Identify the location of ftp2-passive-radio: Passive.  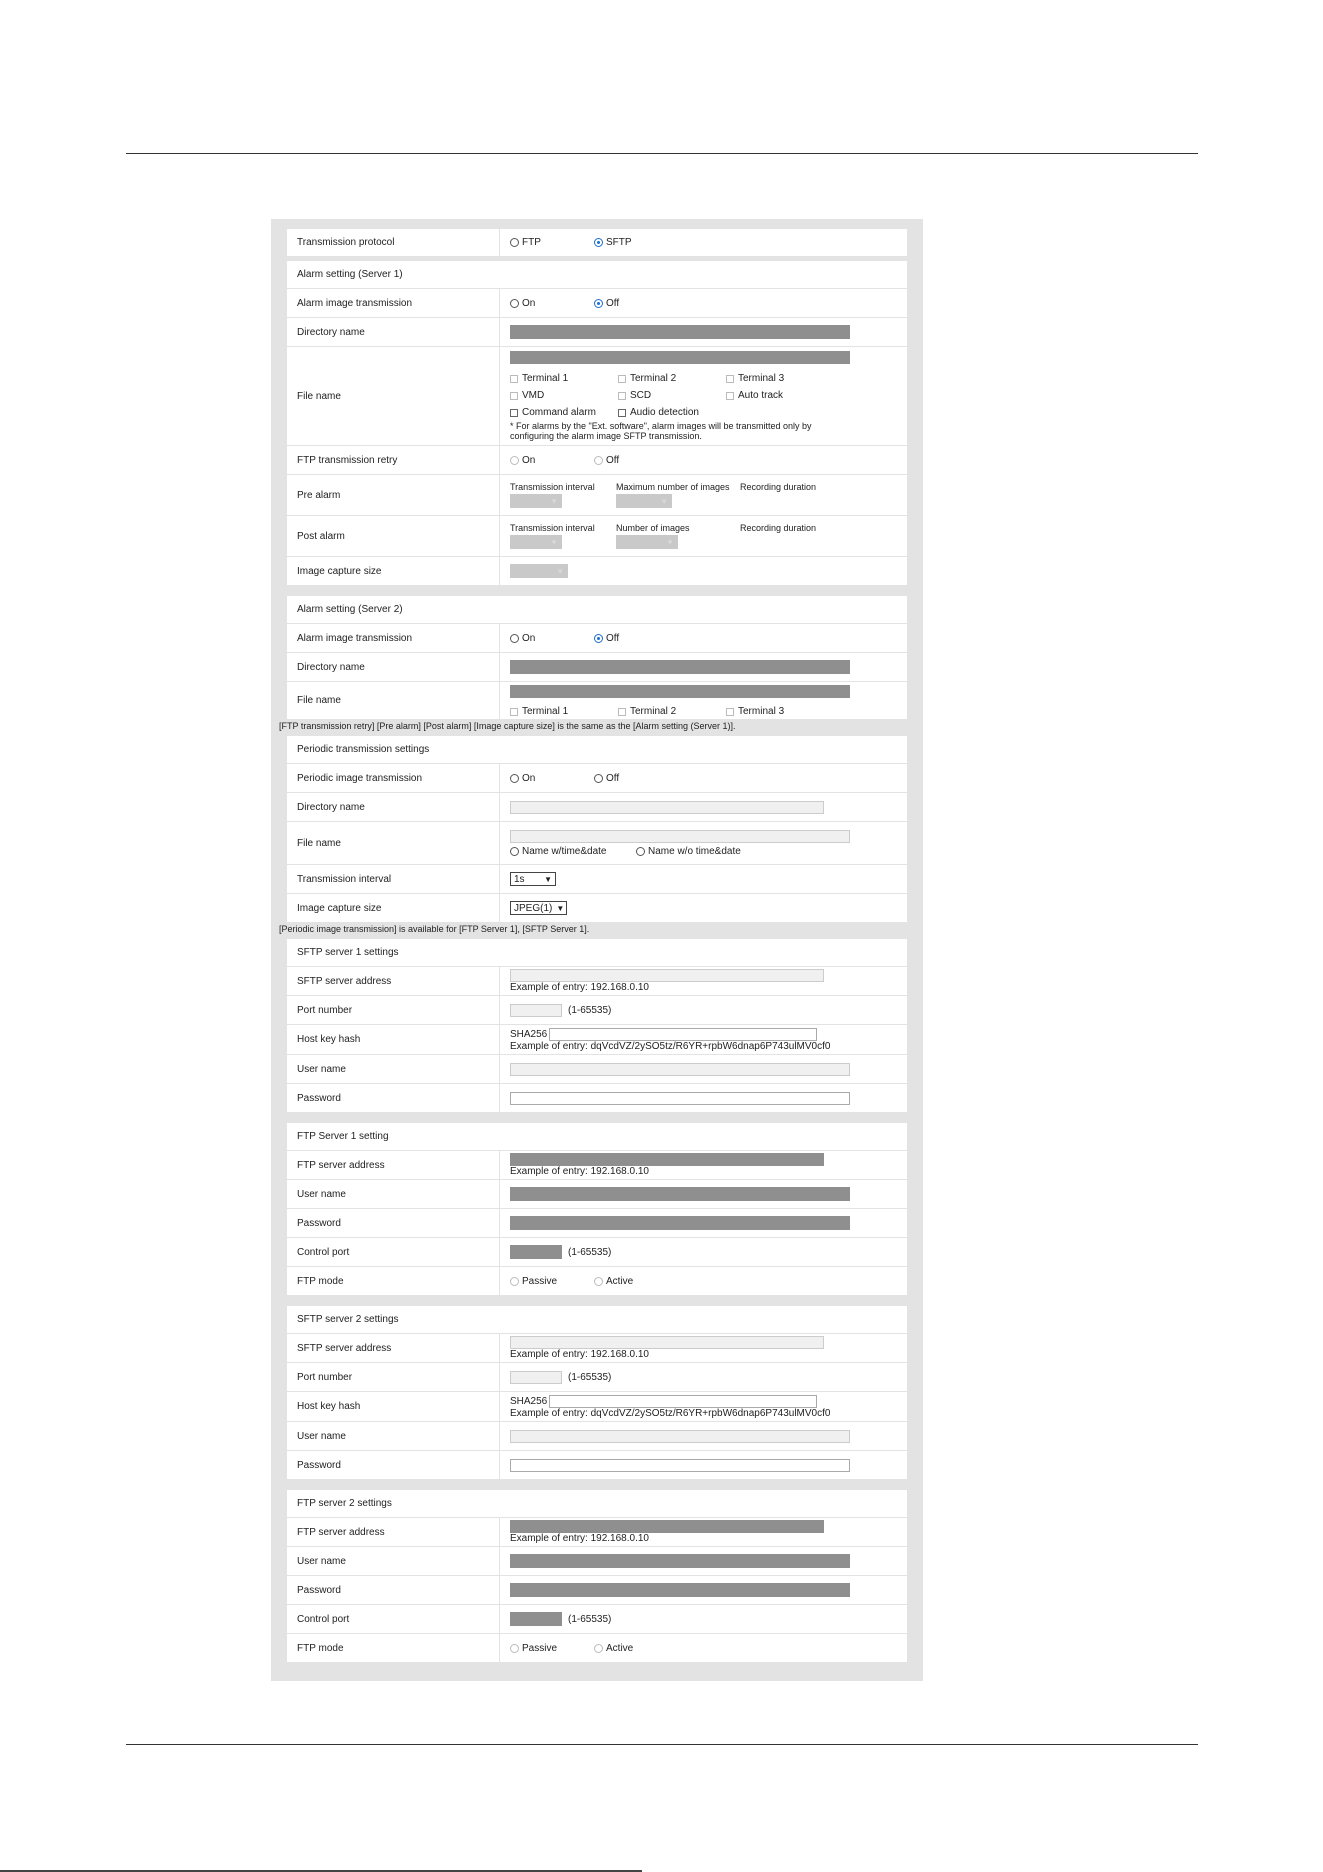
(552, 1648).